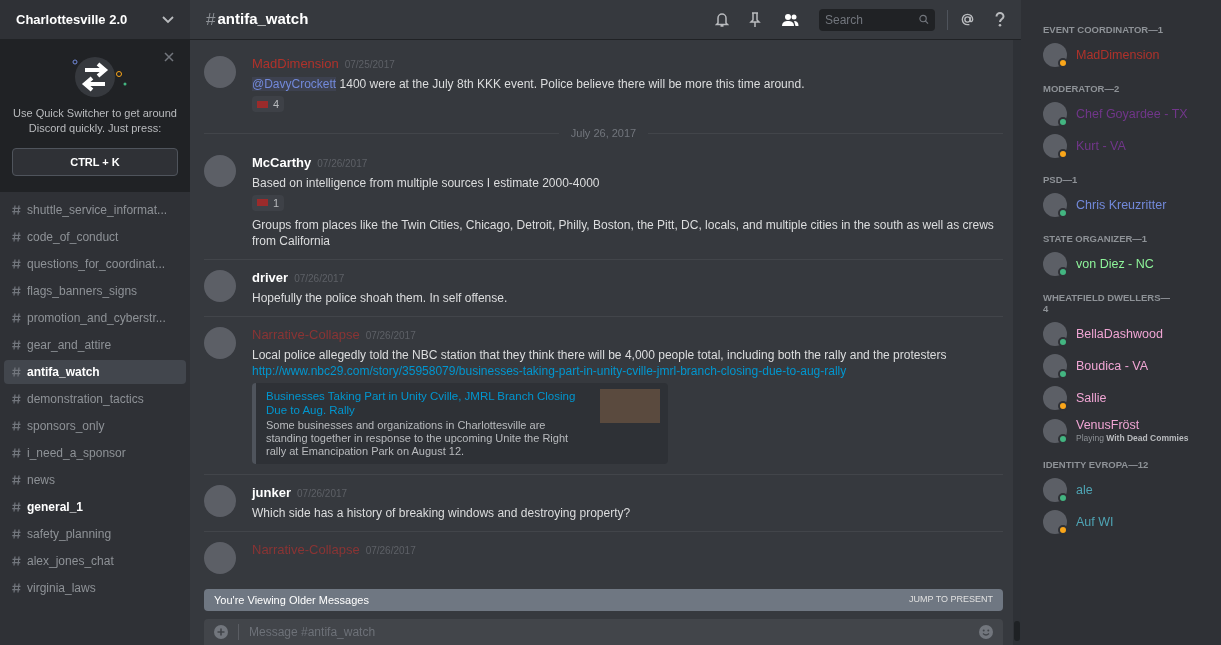  Describe the element at coordinates (95, 121) in the screenshot. I see `quick-switcher-text: Use Quick Switcher to get around Discord quickly. Just press:` at that location.